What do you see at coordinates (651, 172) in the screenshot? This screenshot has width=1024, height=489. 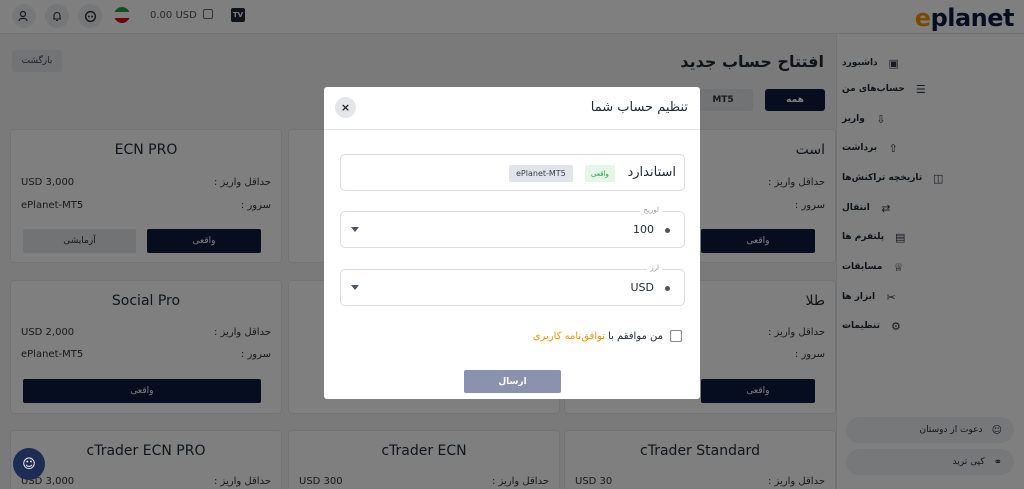 I see `account-type-name: استاندارد` at bounding box center [651, 172].